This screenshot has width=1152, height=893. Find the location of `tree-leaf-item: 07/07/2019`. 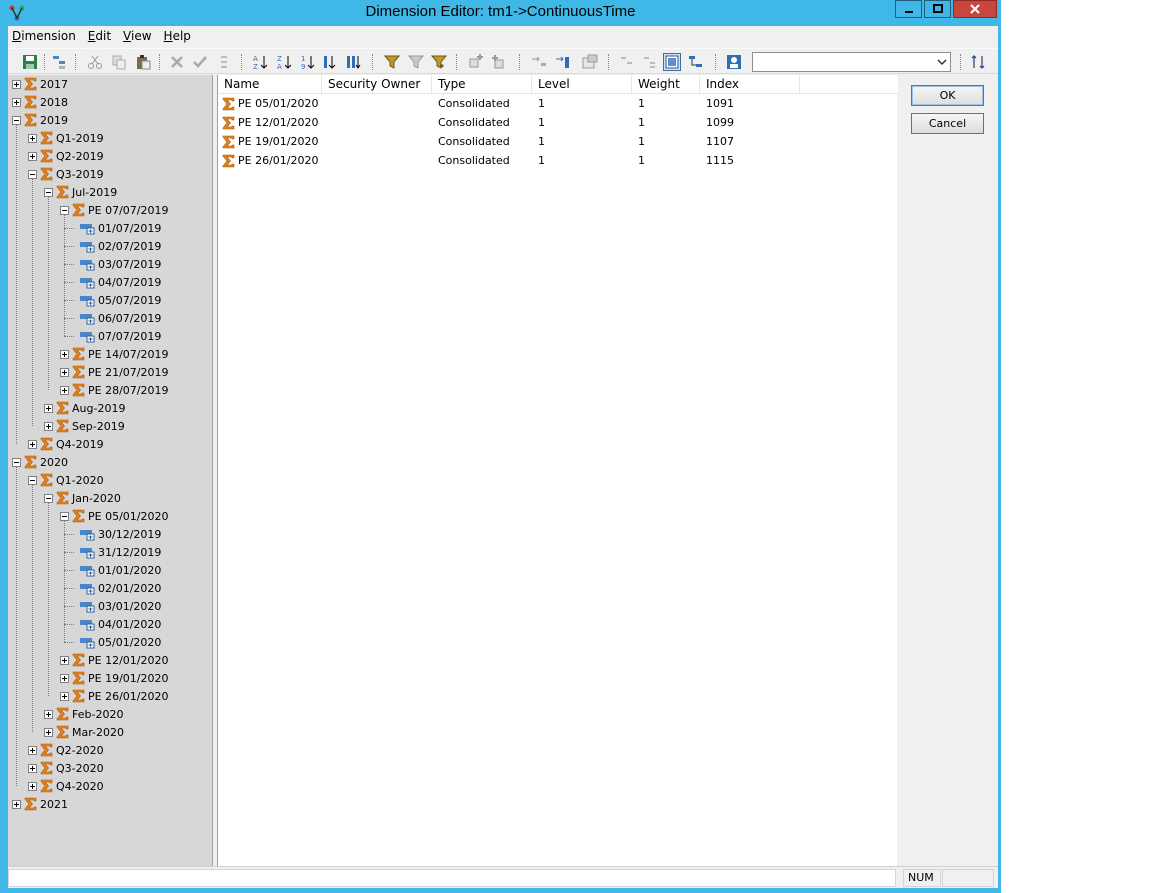

tree-leaf-item: 07/07/2019 is located at coordinates (120, 336).